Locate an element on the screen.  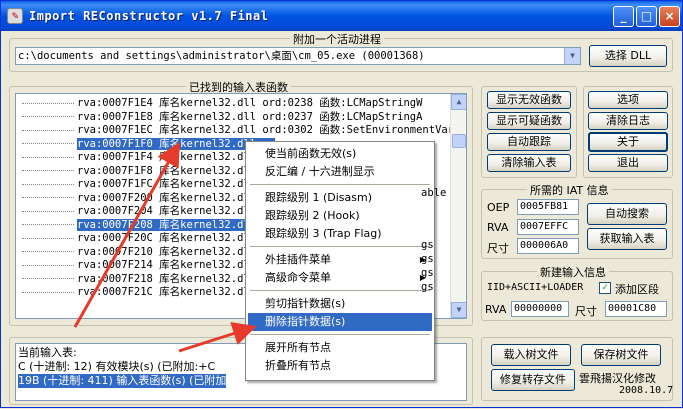
auto-search-button: 自动搜索 is located at coordinates (627, 214).